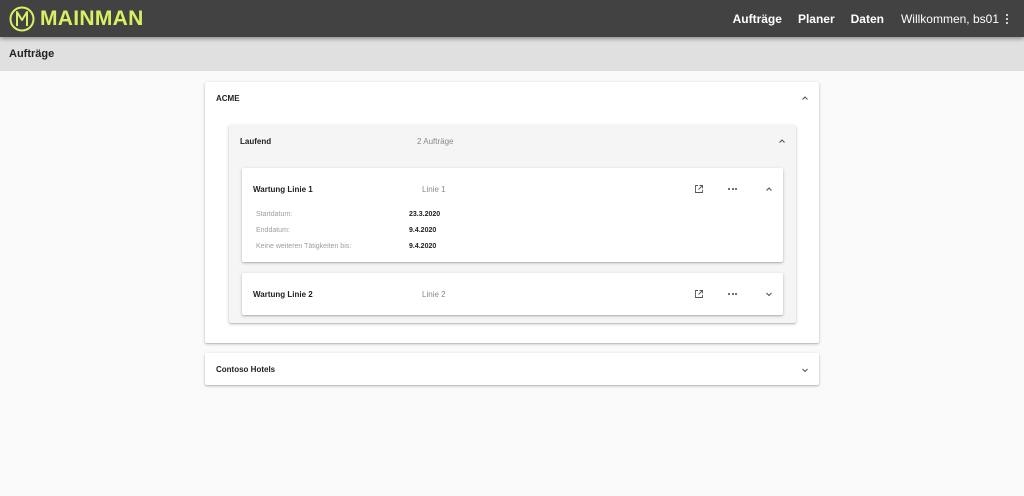  I want to click on main-nav: Aufträge Planer Daten Willkommen, bs01, so click(863, 18).